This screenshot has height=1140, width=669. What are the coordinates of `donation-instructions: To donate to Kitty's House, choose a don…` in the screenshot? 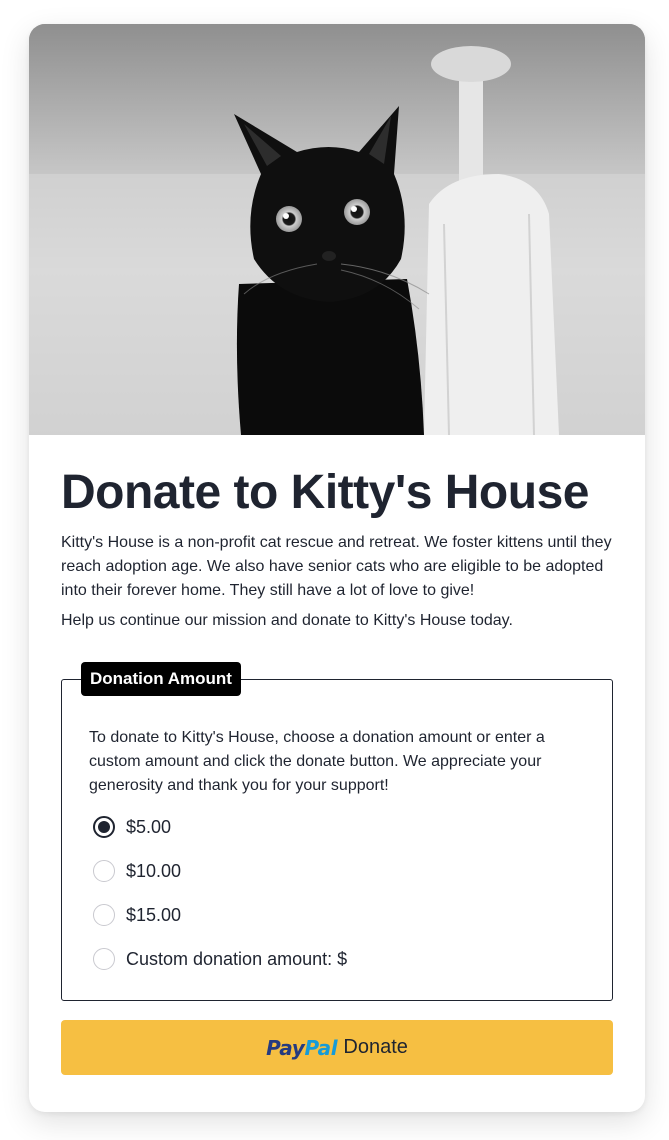 It's located at (317, 761).